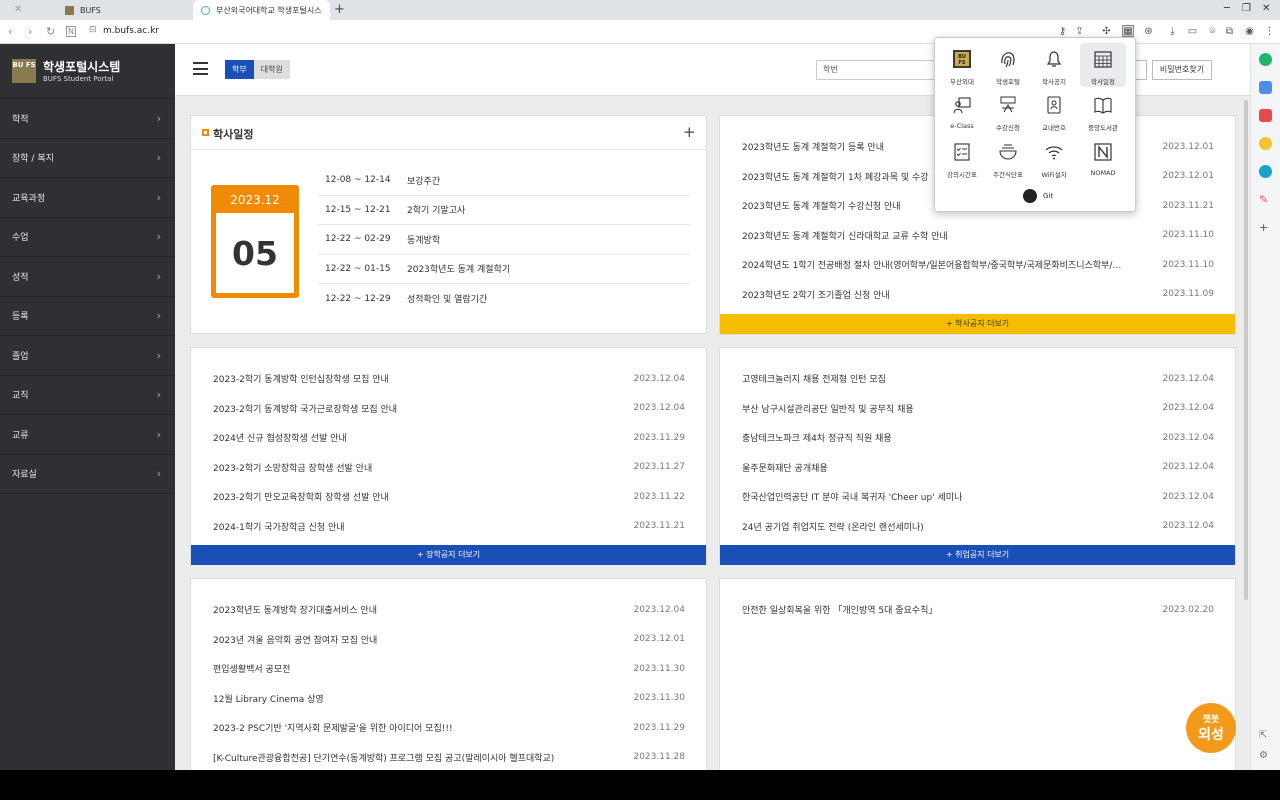  I want to click on page-scrollbar, so click(1246, 350).